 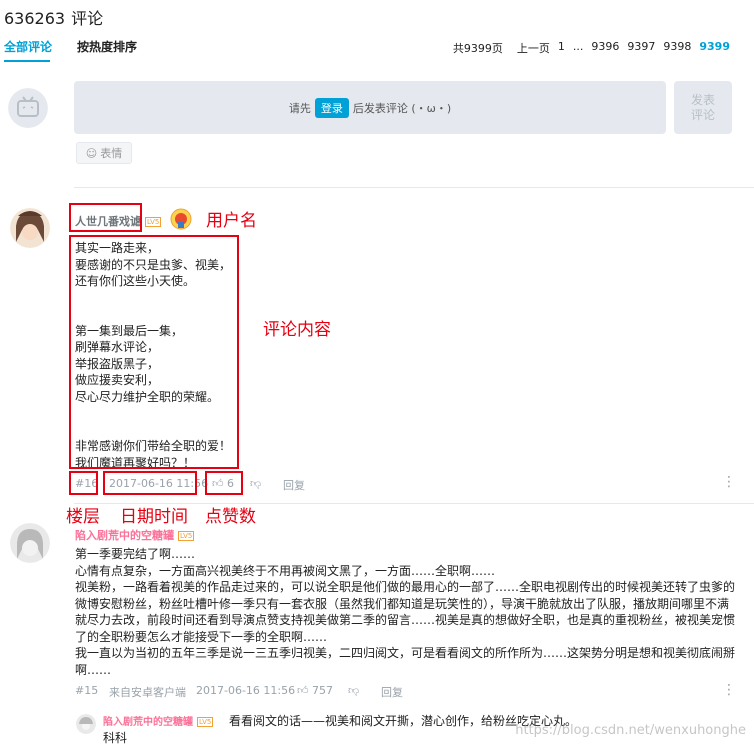 What do you see at coordinates (703, 107) in the screenshot?
I see `send-comment-button: 发表 评论` at bounding box center [703, 107].